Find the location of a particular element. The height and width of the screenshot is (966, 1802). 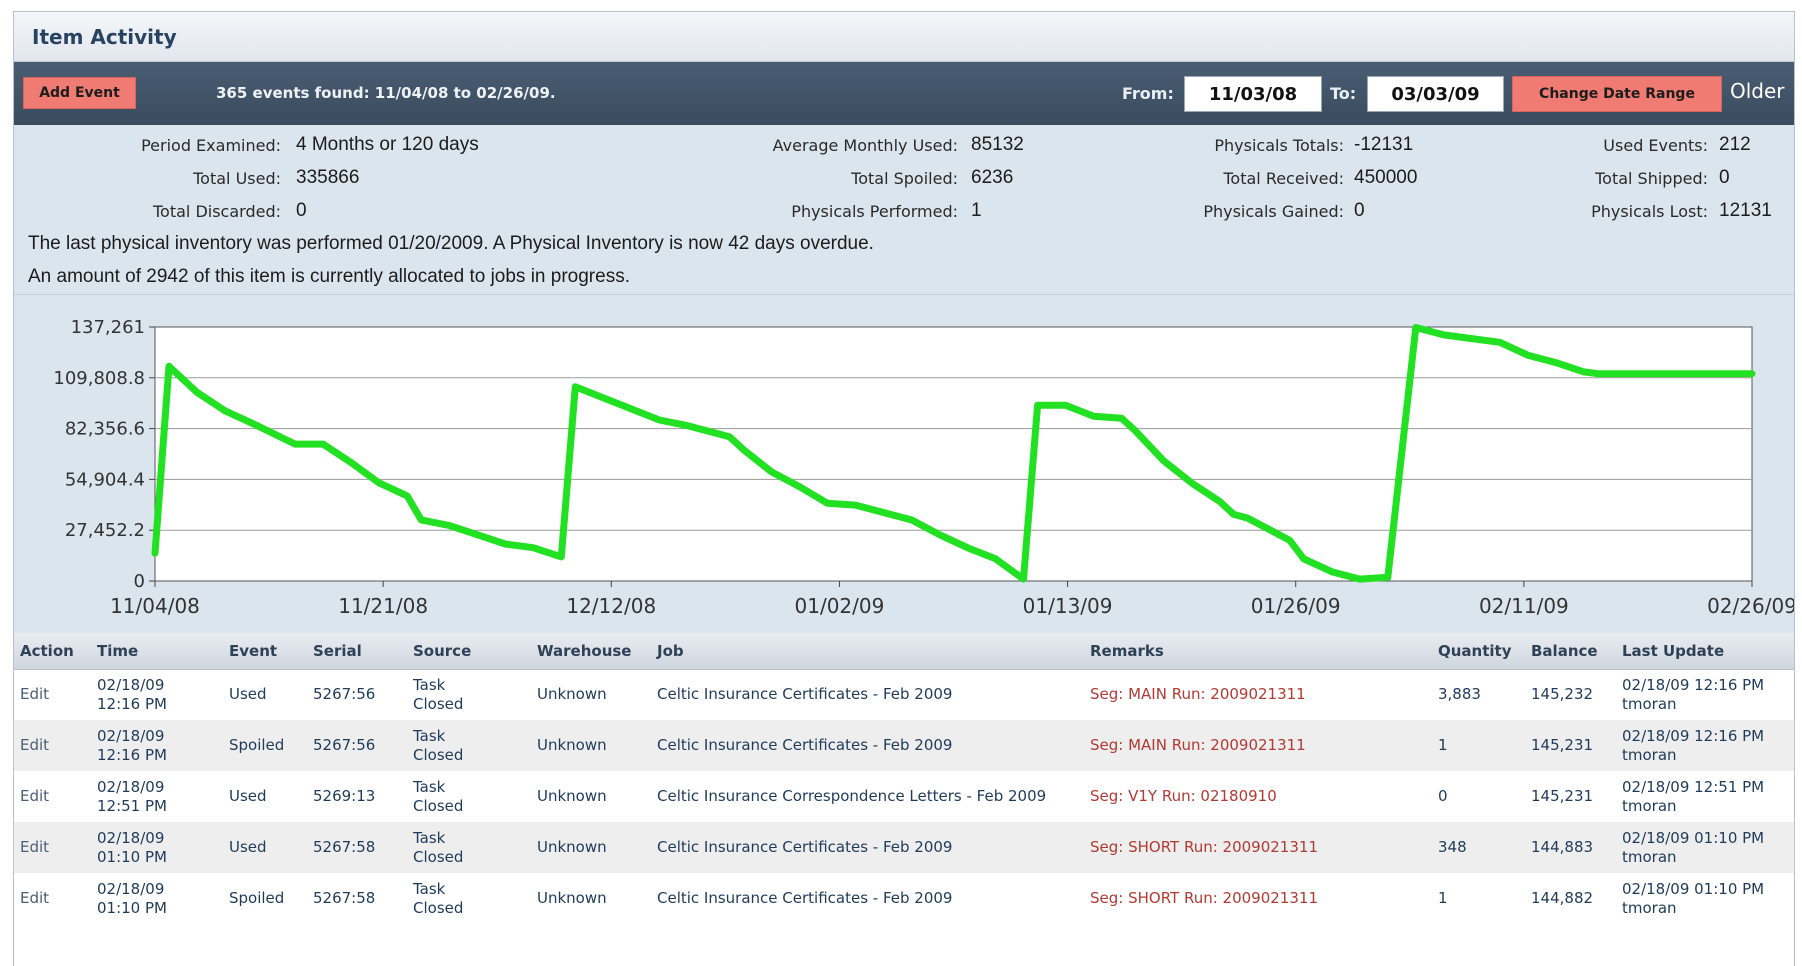

serial-cell: 5267:56 is located at coordinates (344, 694).